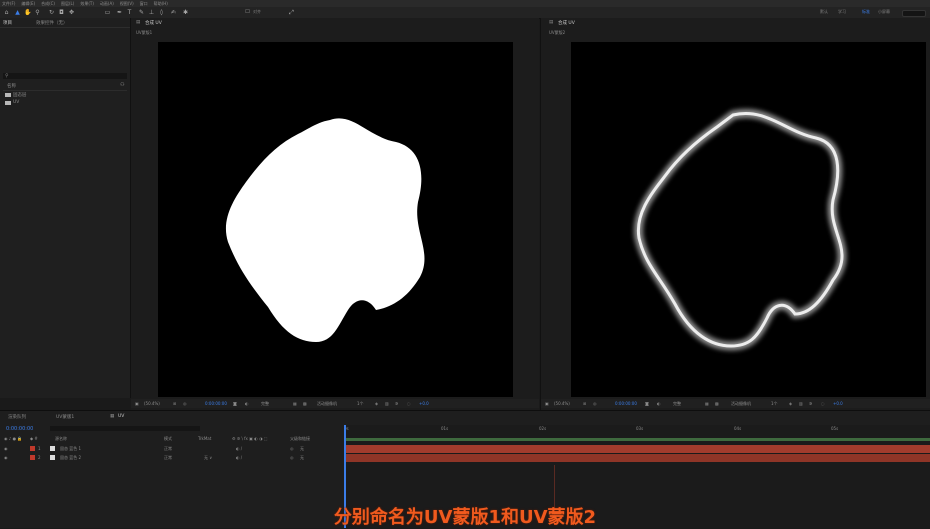 This screenshot has height=529, width=930. I want to click on transparency-grid-icon: ▩, so click(305, 403).